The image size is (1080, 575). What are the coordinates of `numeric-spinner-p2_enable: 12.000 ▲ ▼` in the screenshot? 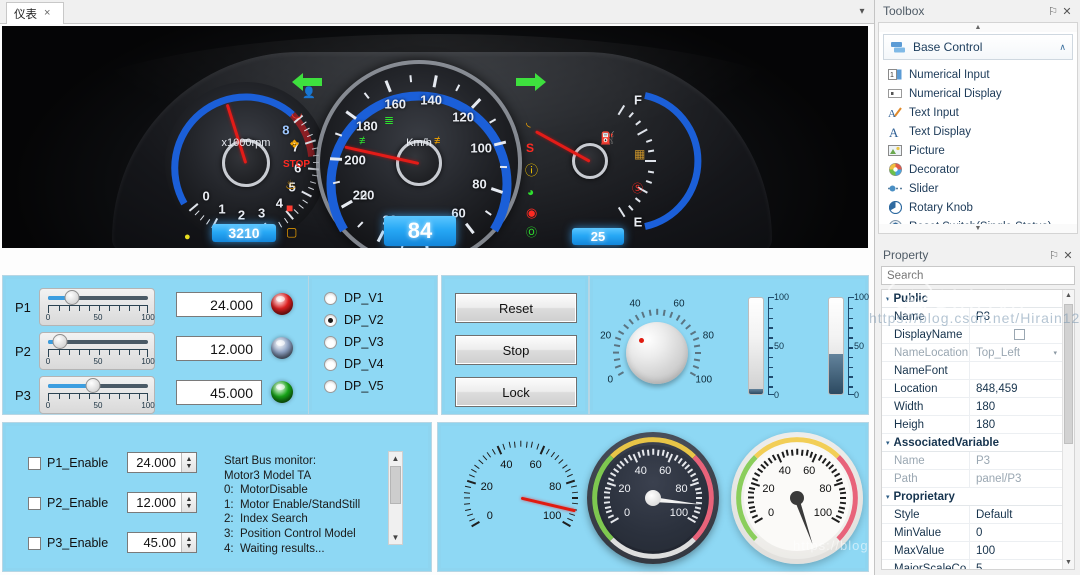 It's located at (162, 502).